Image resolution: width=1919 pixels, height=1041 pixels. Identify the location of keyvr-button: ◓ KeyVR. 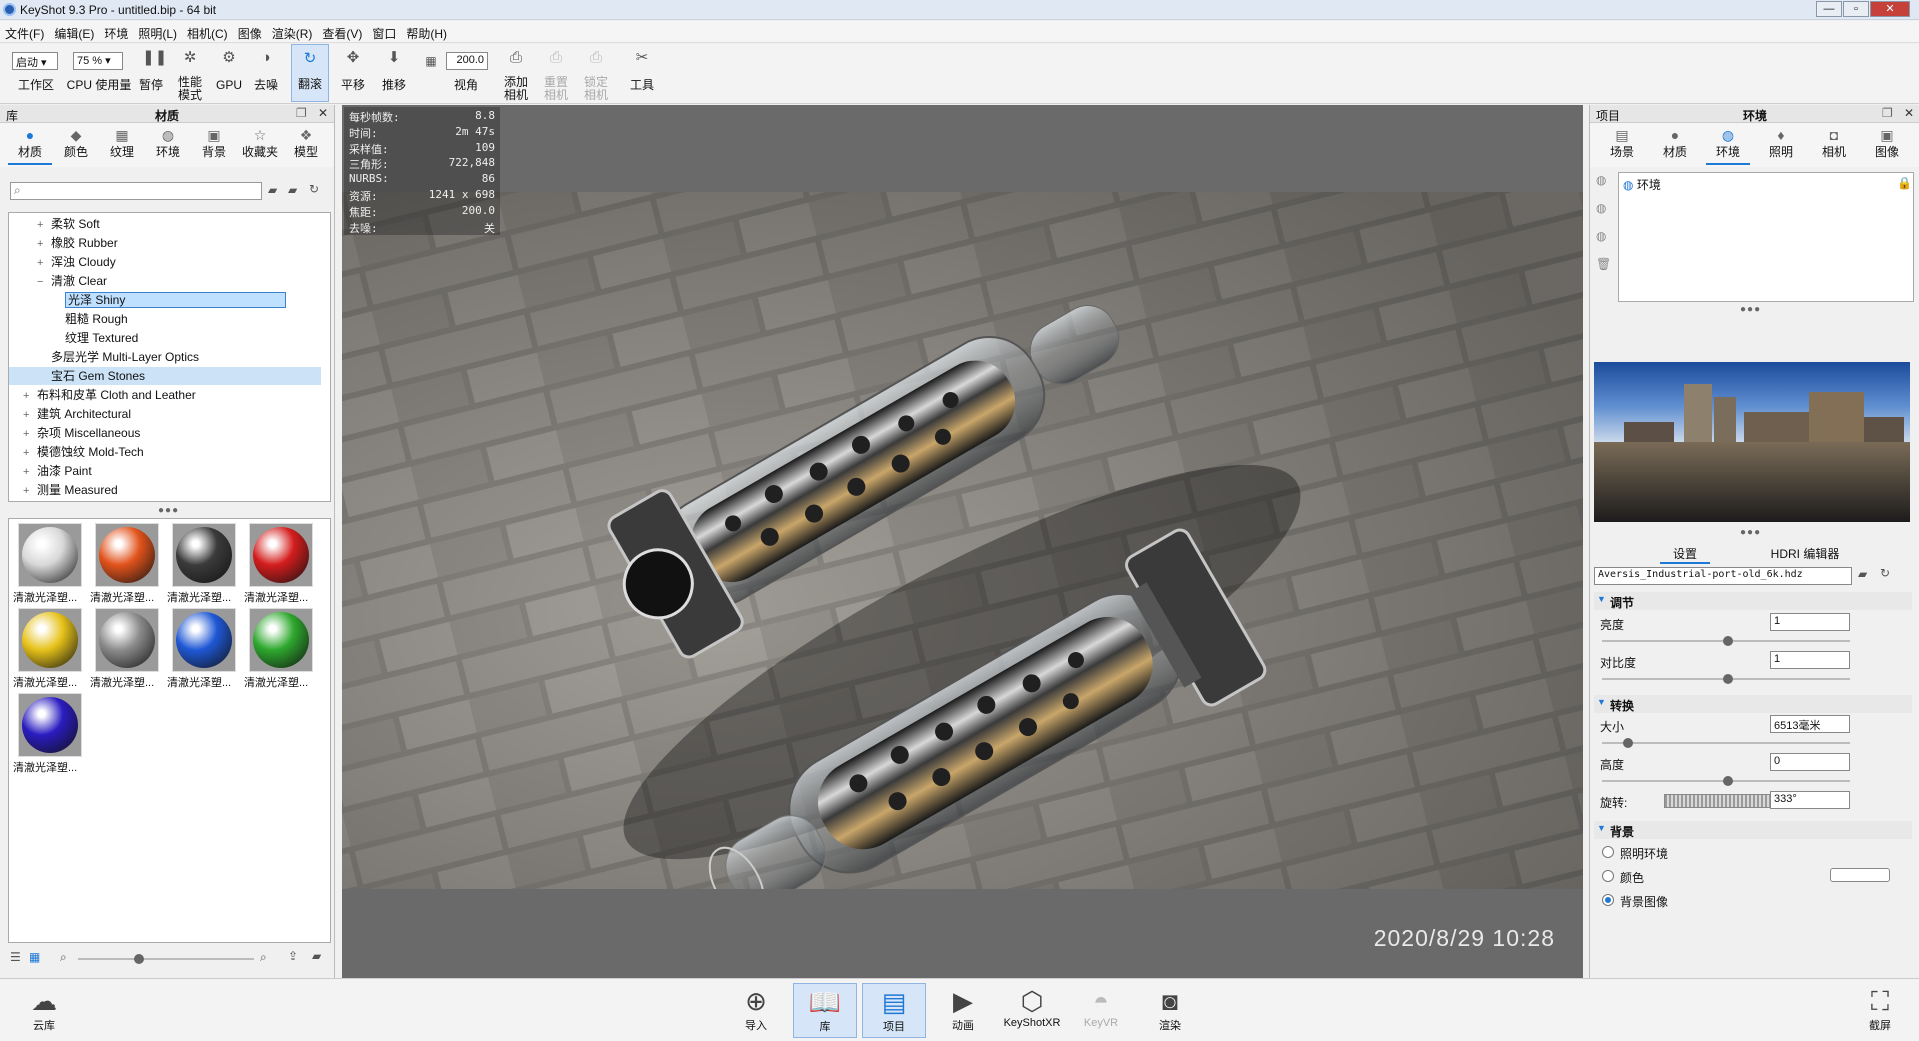
(1101, 1010).